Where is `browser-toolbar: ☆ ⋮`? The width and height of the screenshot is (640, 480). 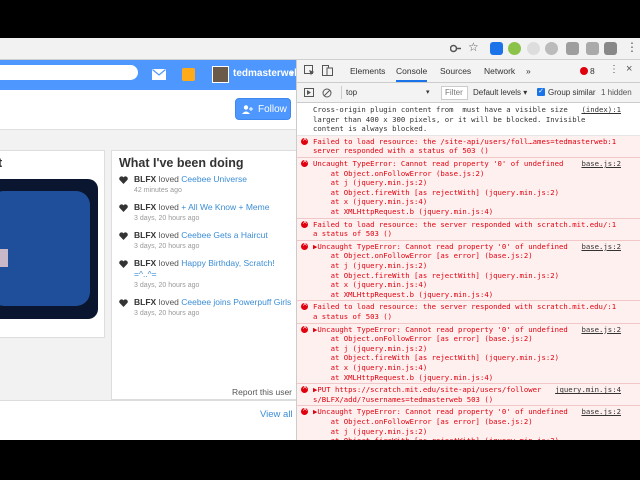 browser-toolbar: ☆ ⋮ is located at coordinates (320, 49).